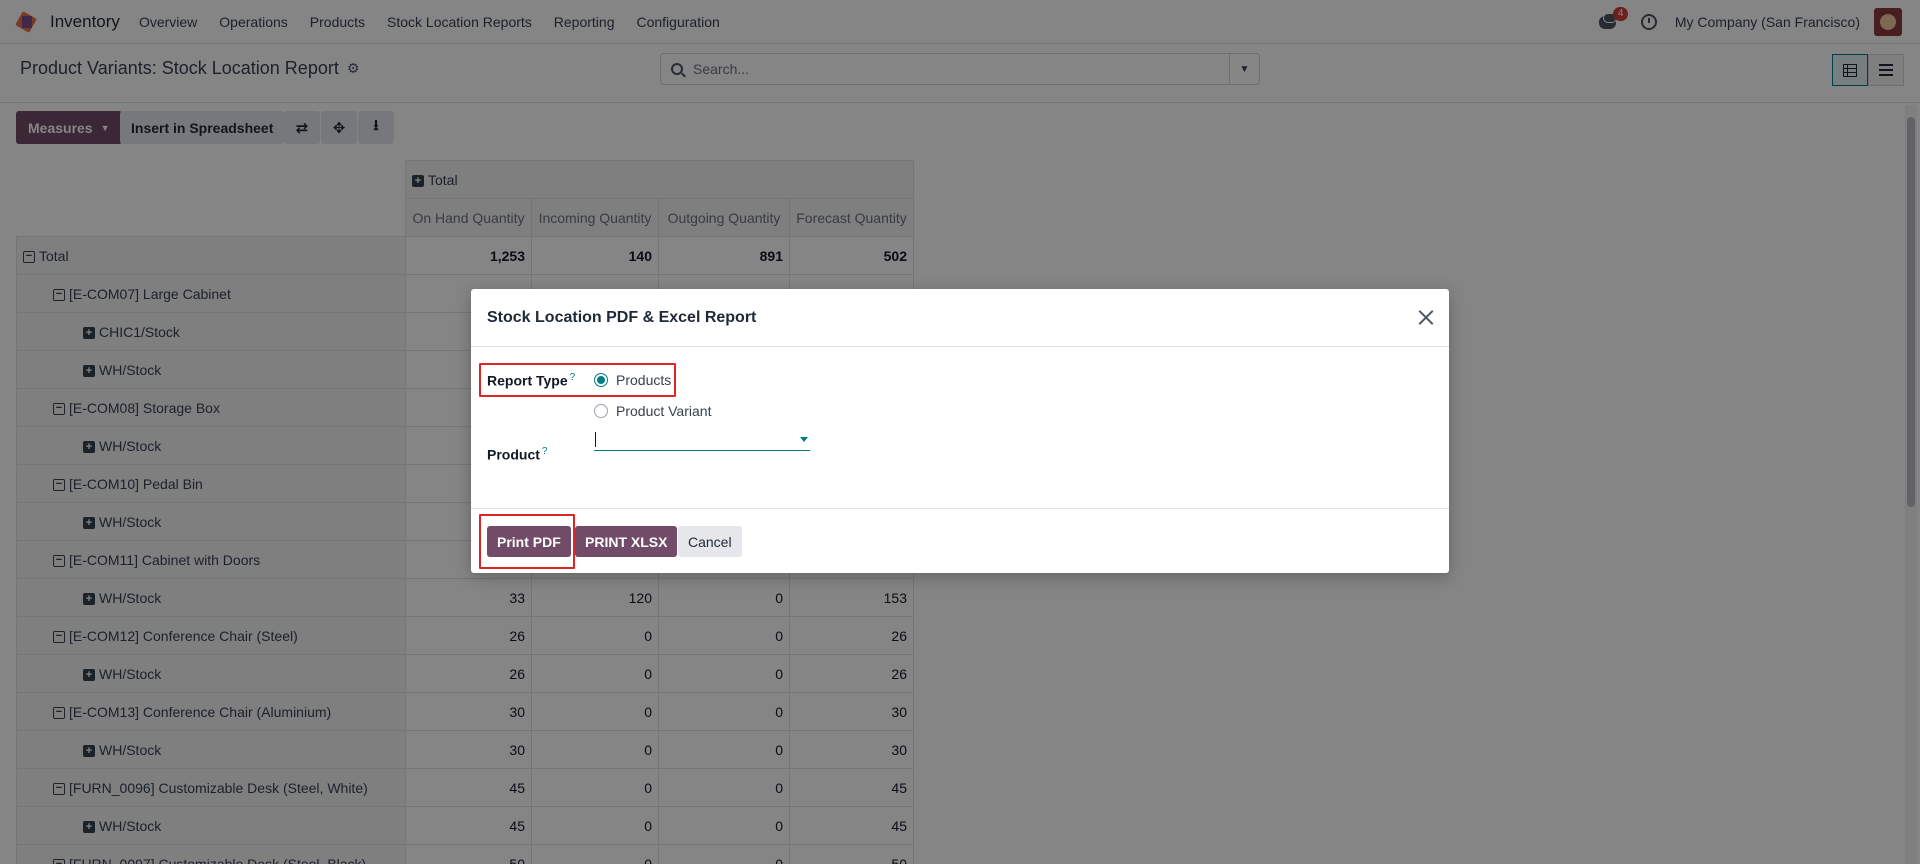 This screenshot has width=1920, height=864. I want to click on close-icon, so click(1426, 317).